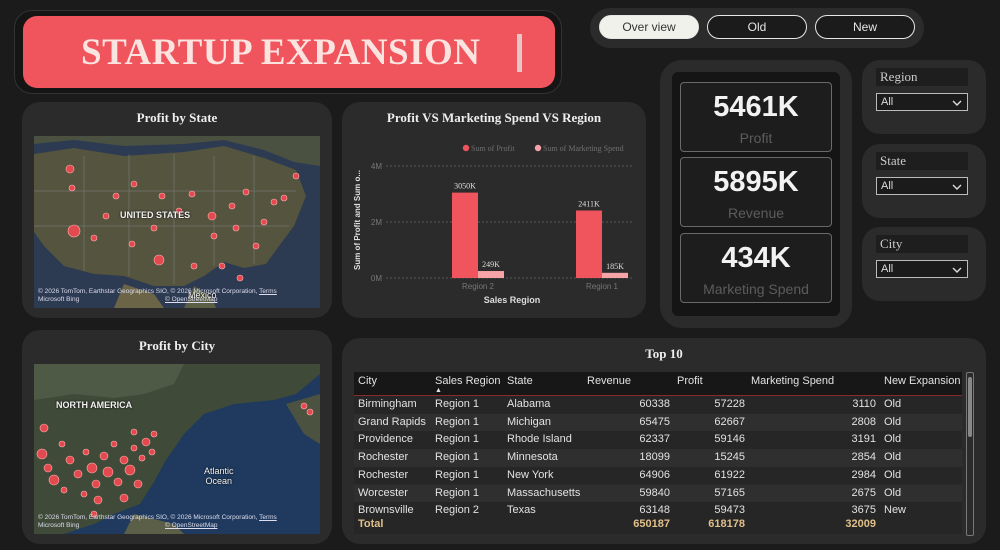 This screenshot has height=550, width=1000. What do you see at coordinates (512, 300) in the screenshot?
I see `x-axis-title: Sales Region` at bounding box center [512, 300].